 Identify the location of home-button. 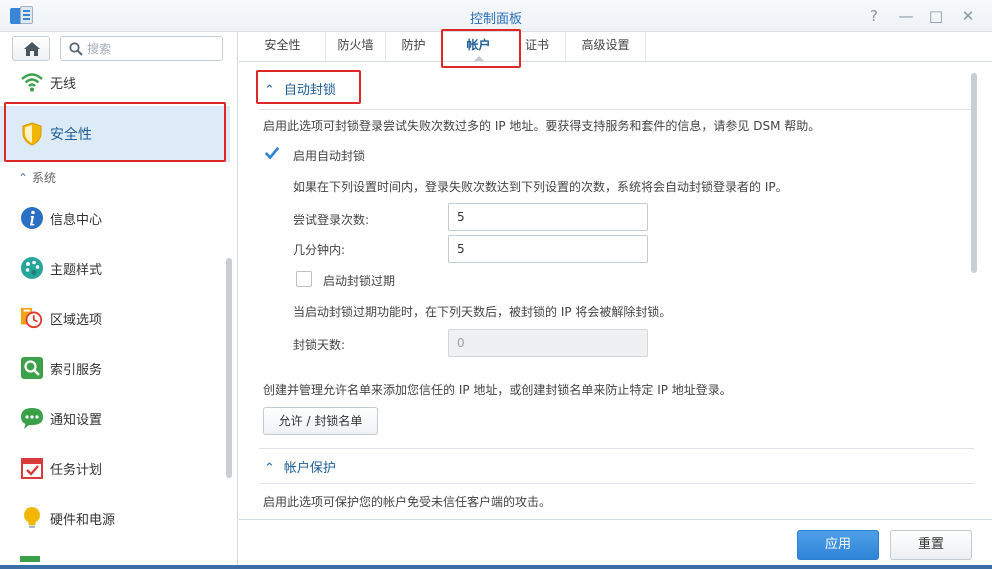
(31, 48).